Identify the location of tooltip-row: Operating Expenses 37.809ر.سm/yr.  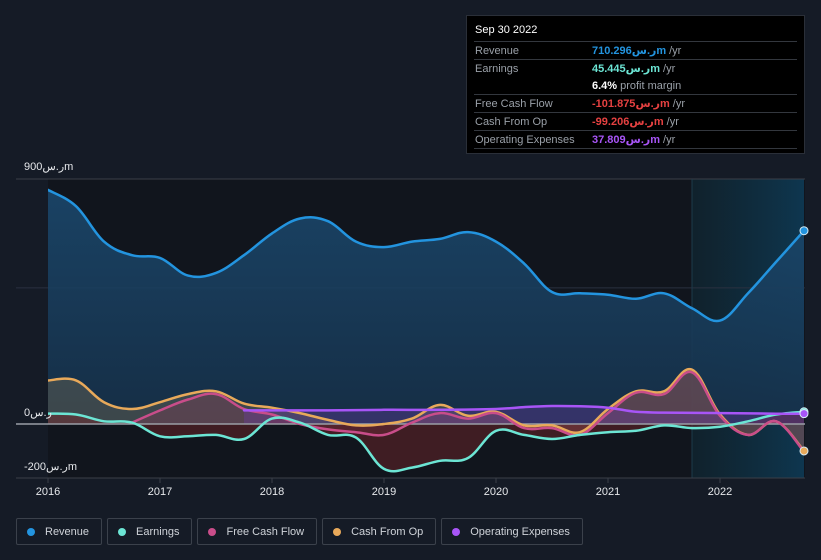
(635, 140).